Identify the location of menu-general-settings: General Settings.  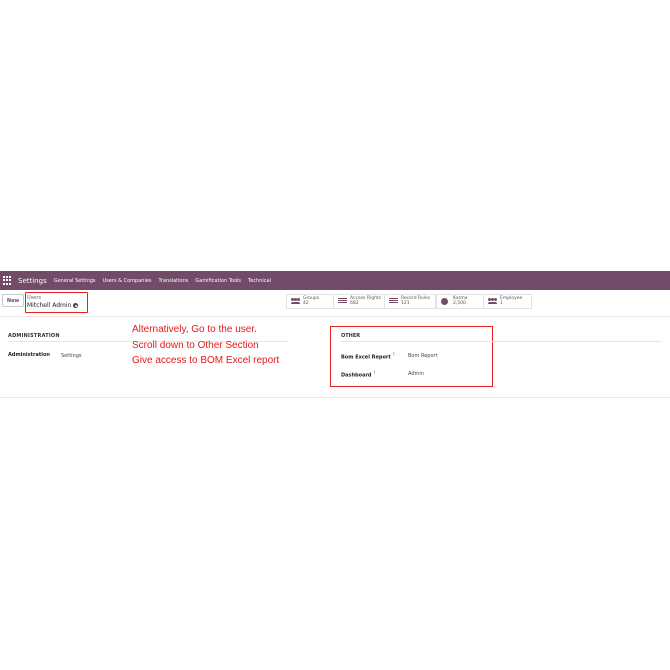
(75, 281).